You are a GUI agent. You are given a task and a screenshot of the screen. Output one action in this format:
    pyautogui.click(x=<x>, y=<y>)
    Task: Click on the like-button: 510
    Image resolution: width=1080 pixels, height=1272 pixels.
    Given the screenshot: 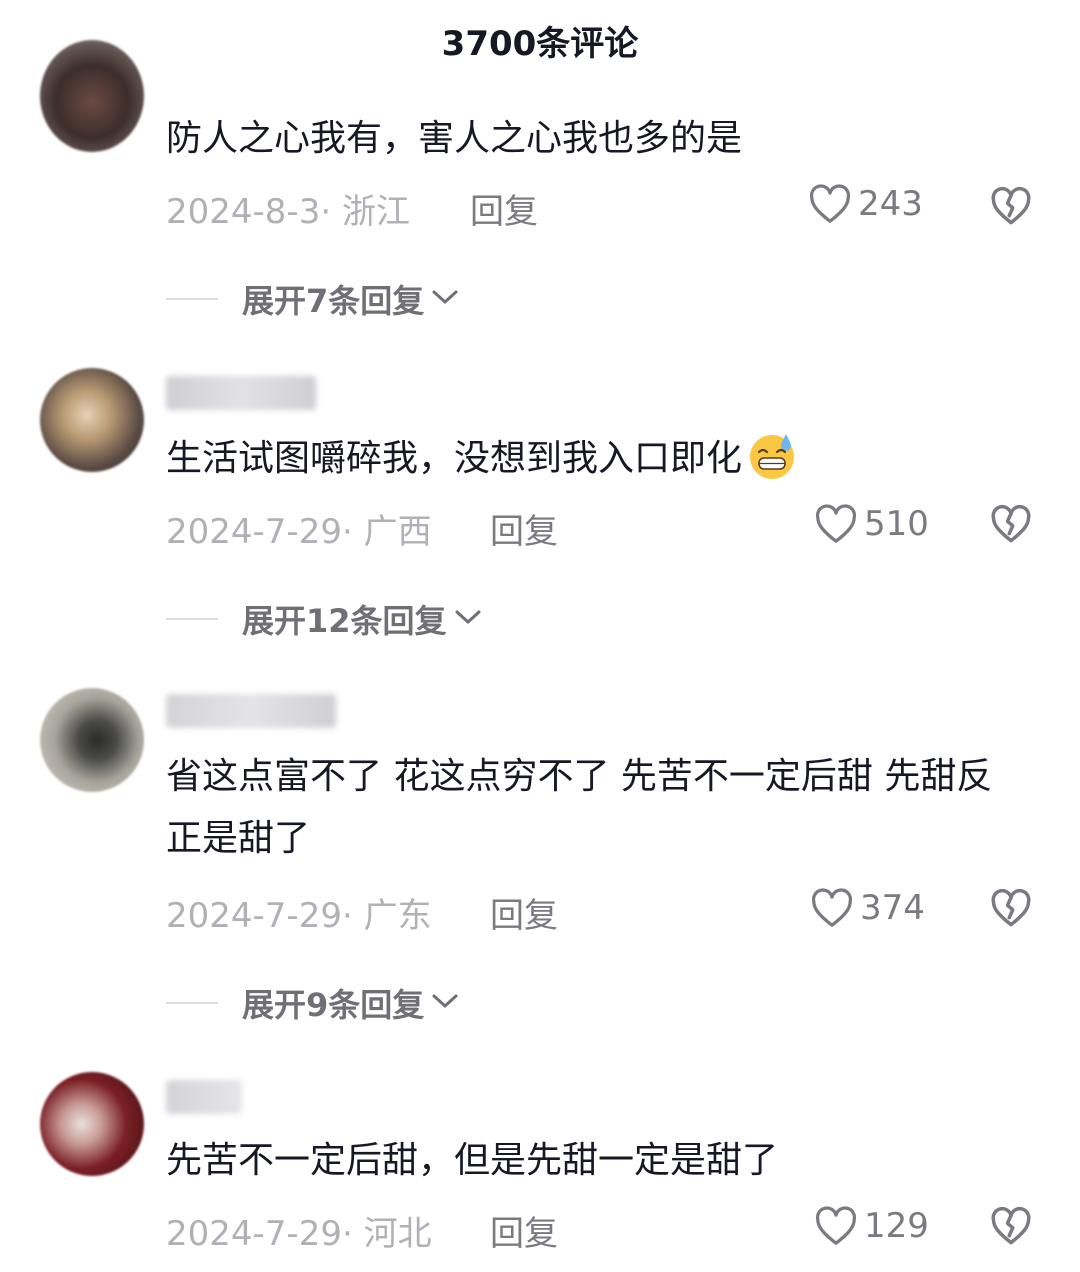 What is the action you would take?
    pyautogui.click(x=871, y=524)
    